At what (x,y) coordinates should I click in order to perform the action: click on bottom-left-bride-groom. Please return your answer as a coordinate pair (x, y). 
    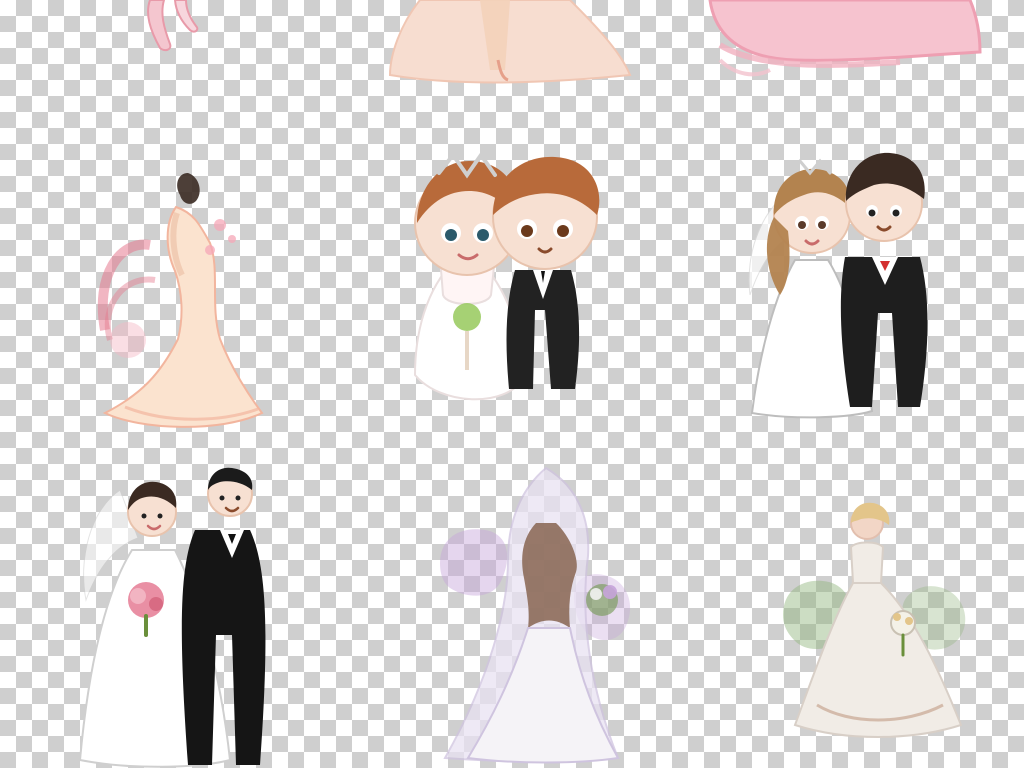
    Looking at the image, I should click on (175, 614).